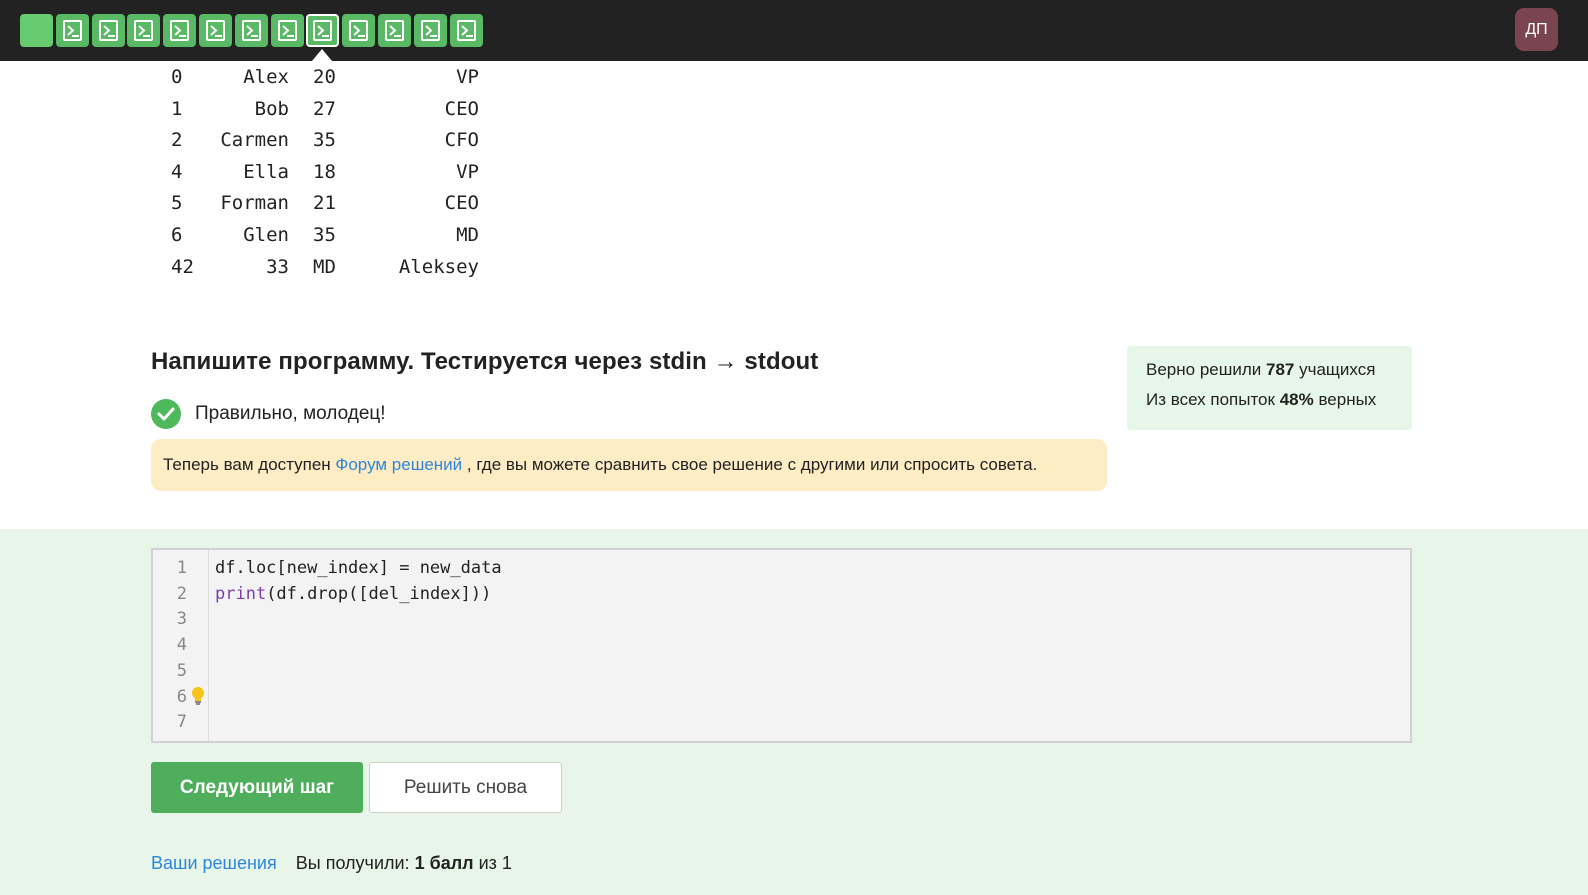 This screenshot has width=1588, height=895. I want to click on table-cell: Alex, so click(266, 77).